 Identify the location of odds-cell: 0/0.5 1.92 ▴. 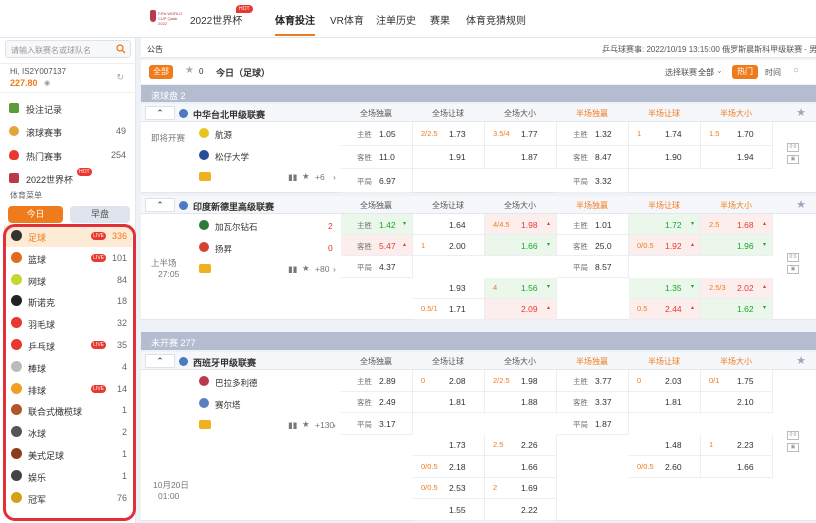
(665, 246).